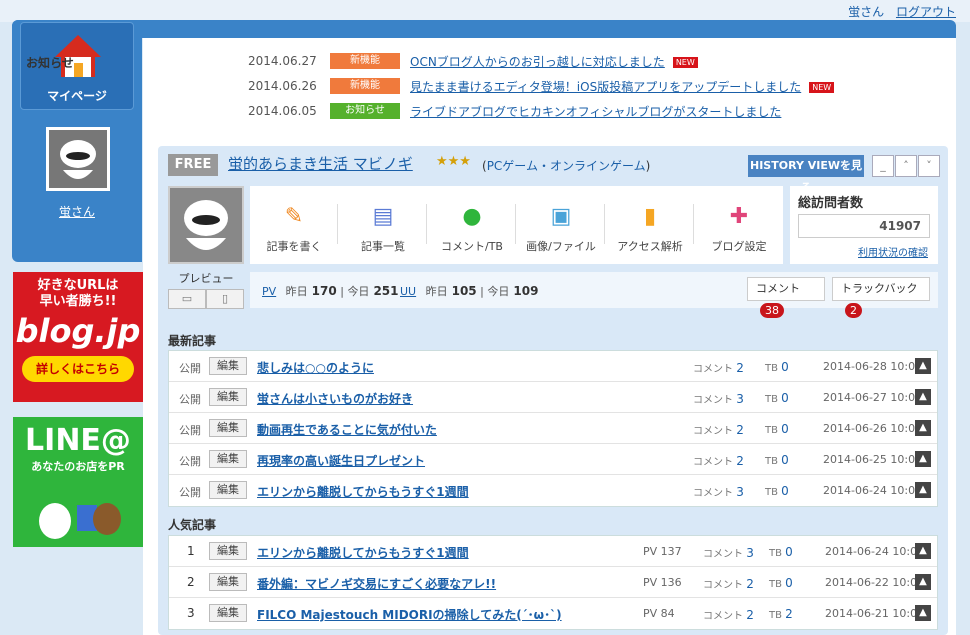 Image resolution: width=970 pixels, height=635 pixels. I want to click on blog-avatar-image, so click(206, 225).